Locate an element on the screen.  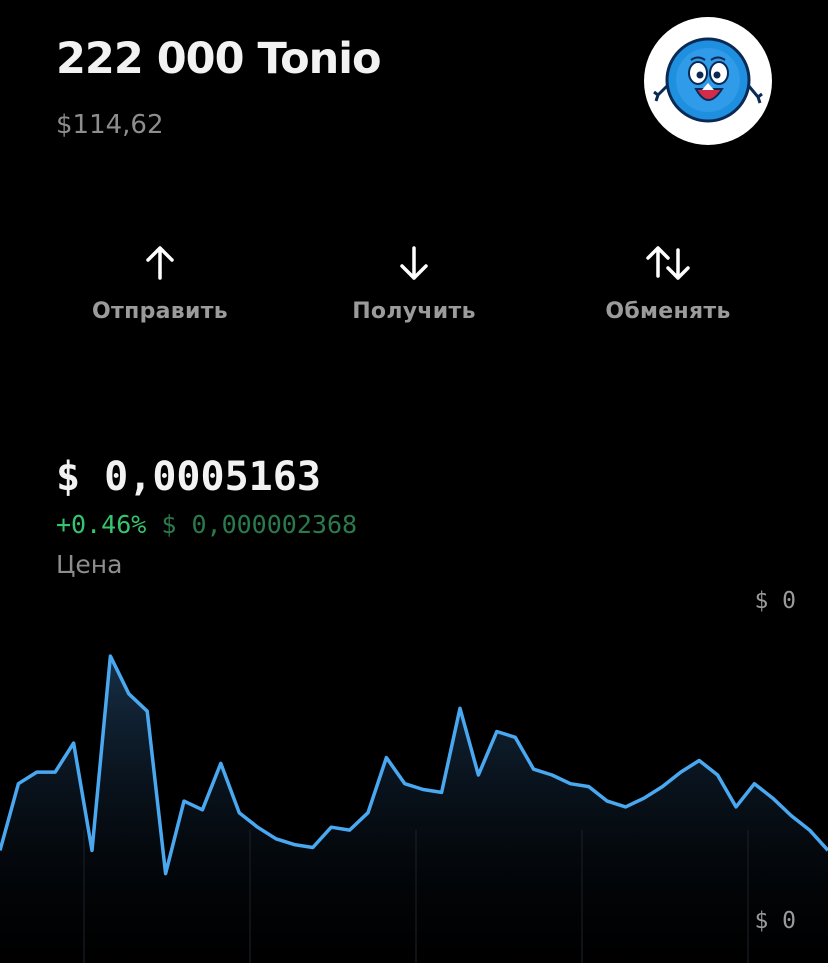
price-change: +0.46% $ 0,000002368 is located at coordinates (206, 524).